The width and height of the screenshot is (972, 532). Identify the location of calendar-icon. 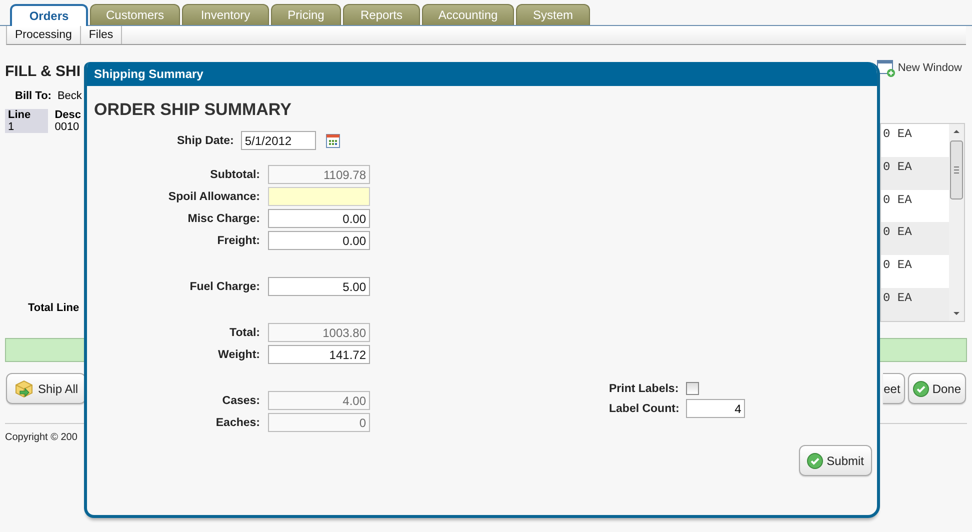
(333, 141).